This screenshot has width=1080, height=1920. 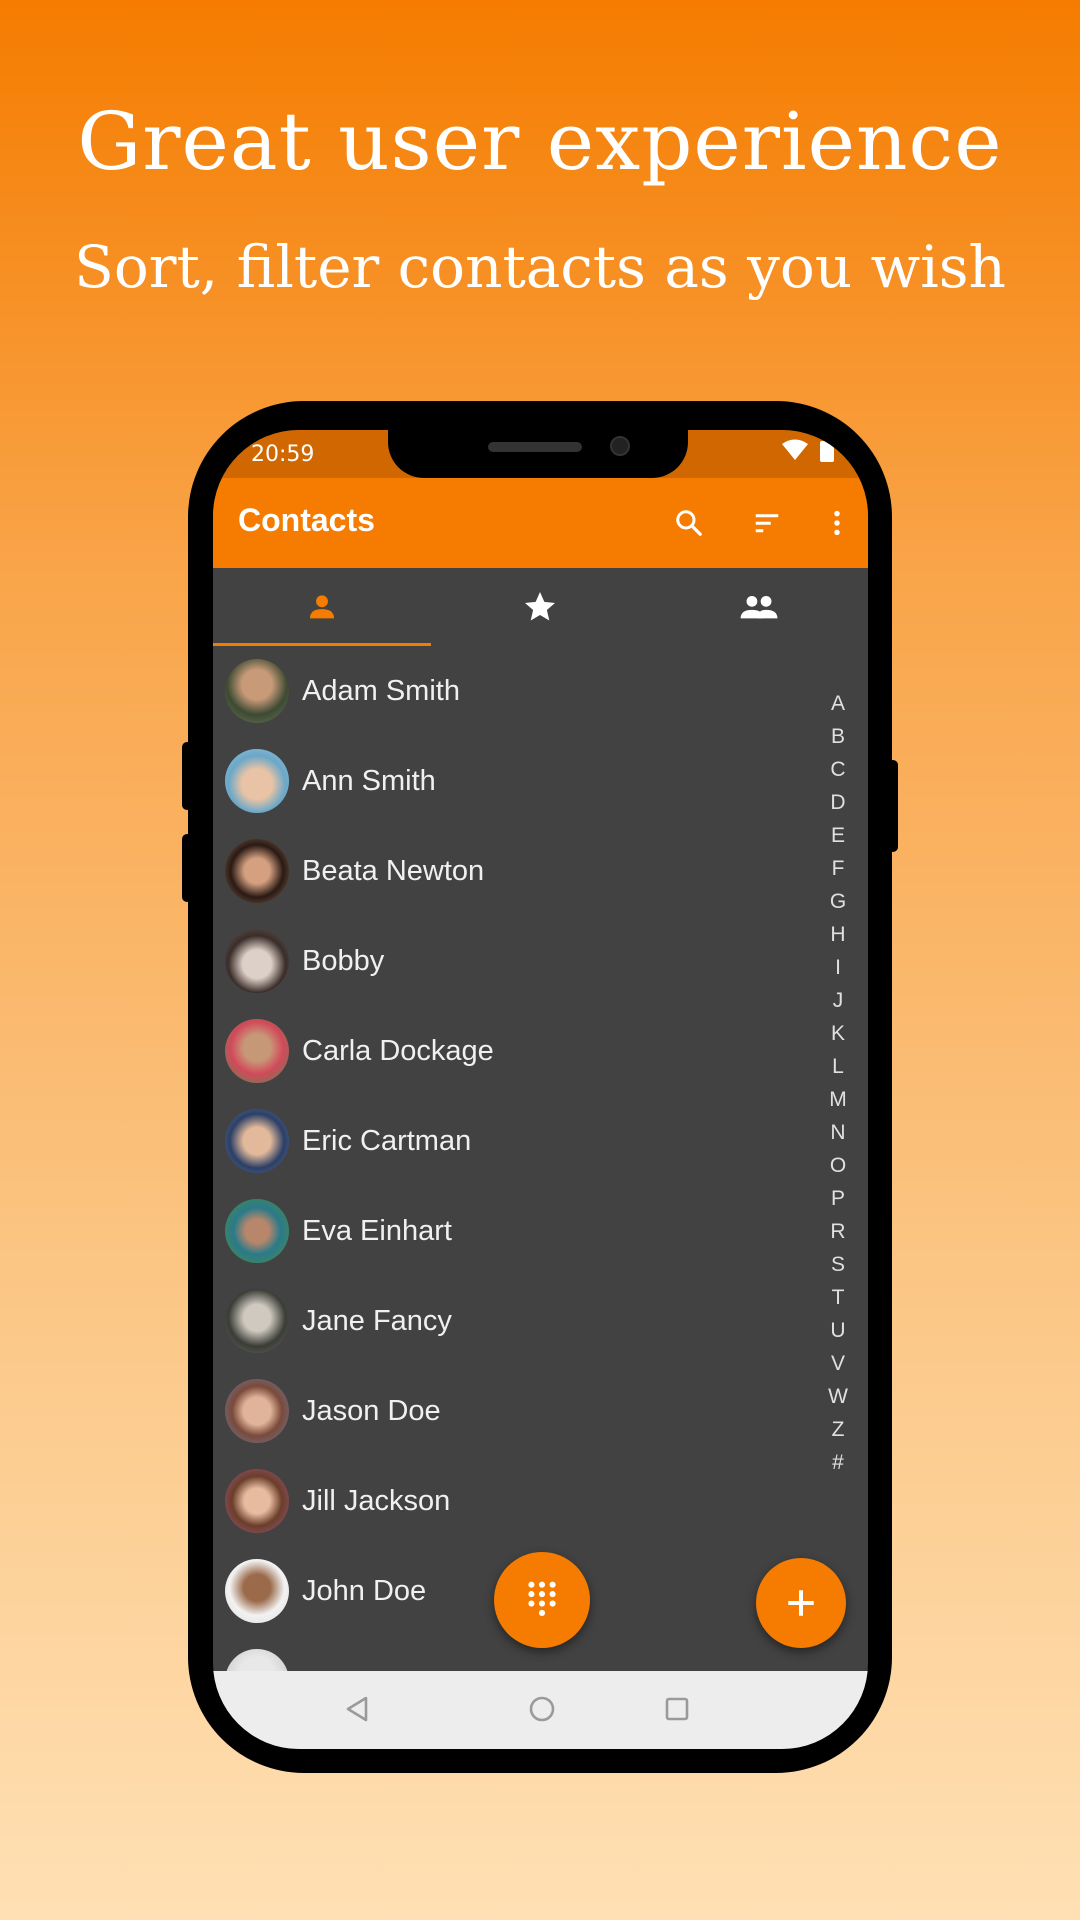 What do you see at coordinates (838, 935) in the screenshot?
I see `scroller-letter: H` at bounding box center [838, 935].